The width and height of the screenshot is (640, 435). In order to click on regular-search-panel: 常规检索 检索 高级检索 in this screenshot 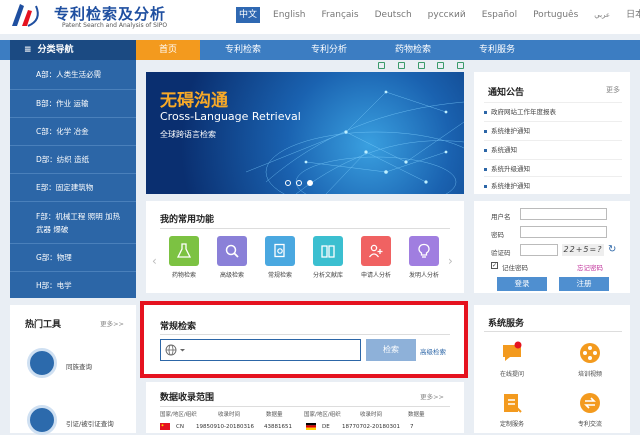, I will do `click(304, 339)`.